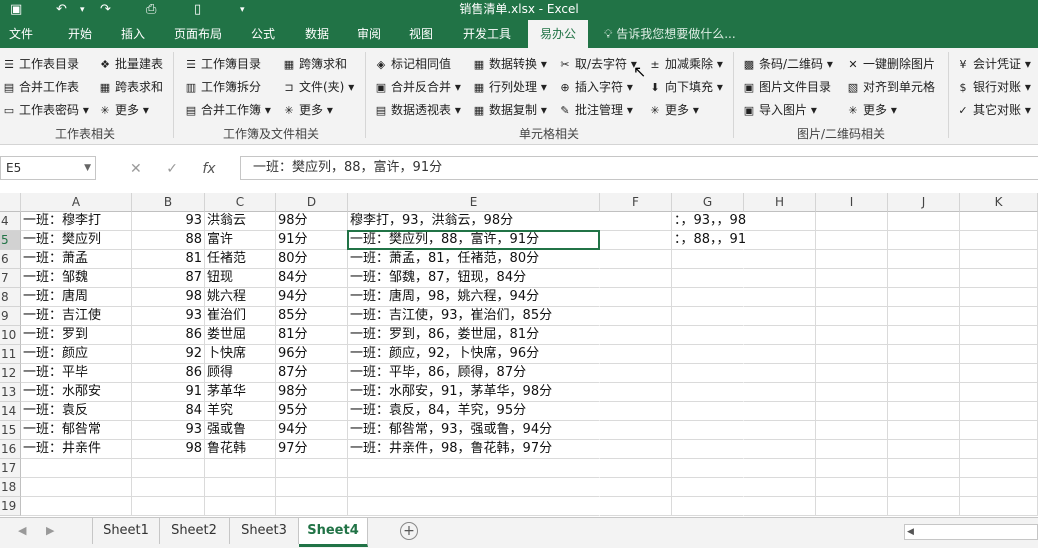 This screenshot has width=1038, height=548. Describe the element at coordinates (852, 202) in the screenshot. I see `column-header-i: I` at that location.